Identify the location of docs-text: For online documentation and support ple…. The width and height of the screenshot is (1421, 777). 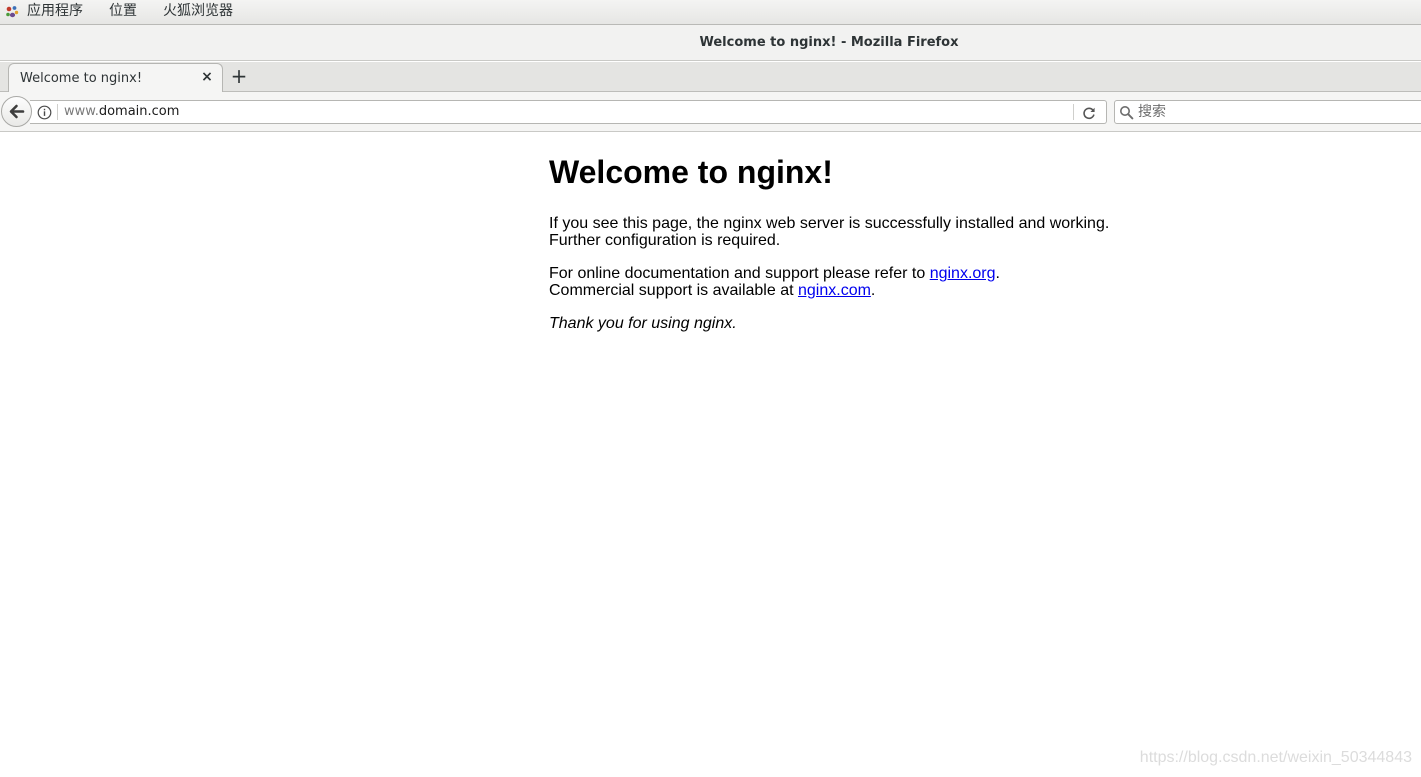
(739, 273).